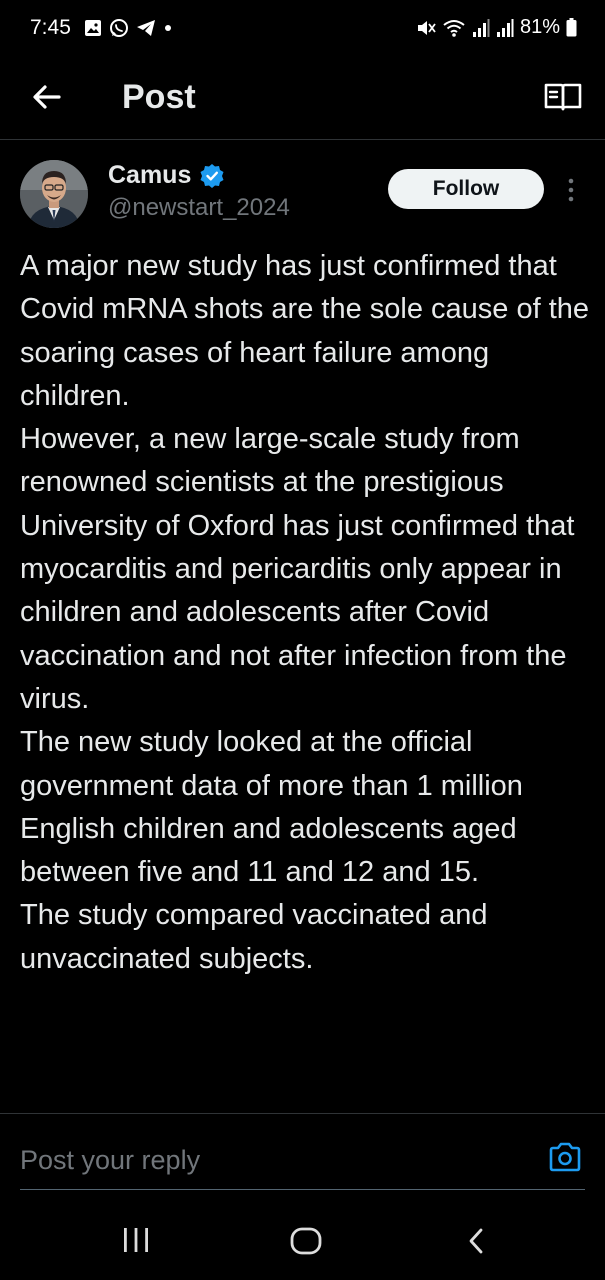 The image size is (605, 1280). I want to click on follow-button: Follow, so click(466, 189).